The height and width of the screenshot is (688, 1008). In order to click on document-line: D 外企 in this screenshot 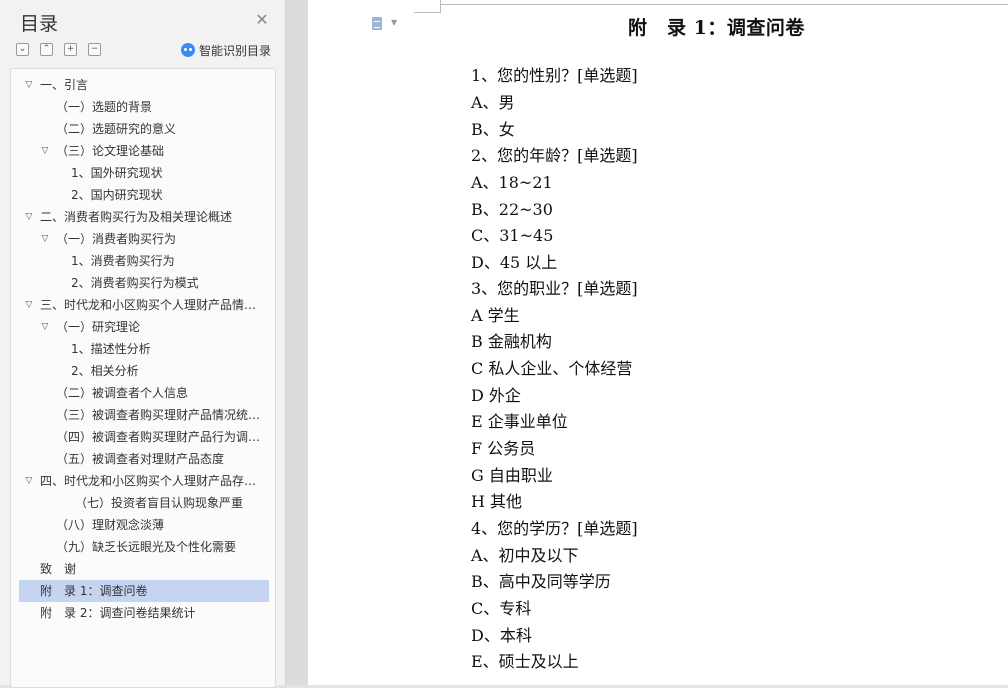, I will do `click(496, 395)`.